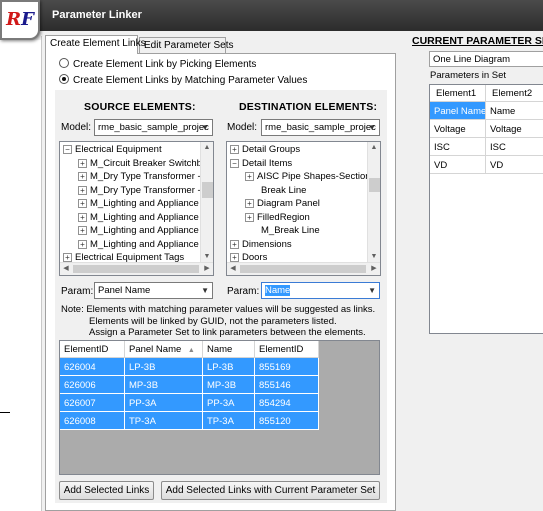  I want to click on table-cell: 855120, so click(287, 421).